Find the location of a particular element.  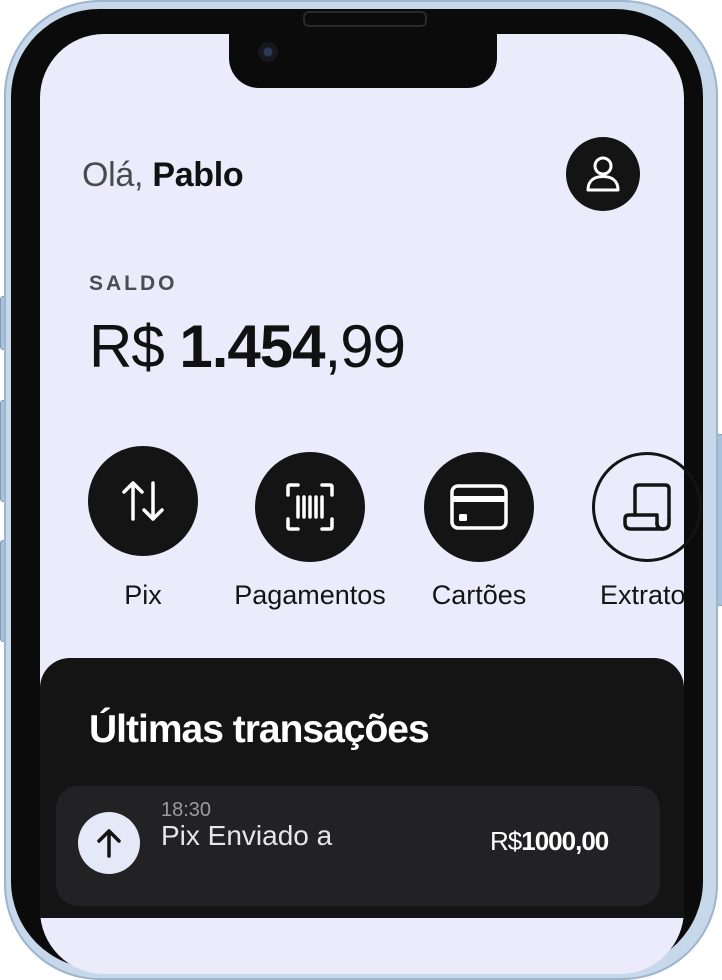

balance-value: R$ 1.454,99 is located at coordinates (247, 346).